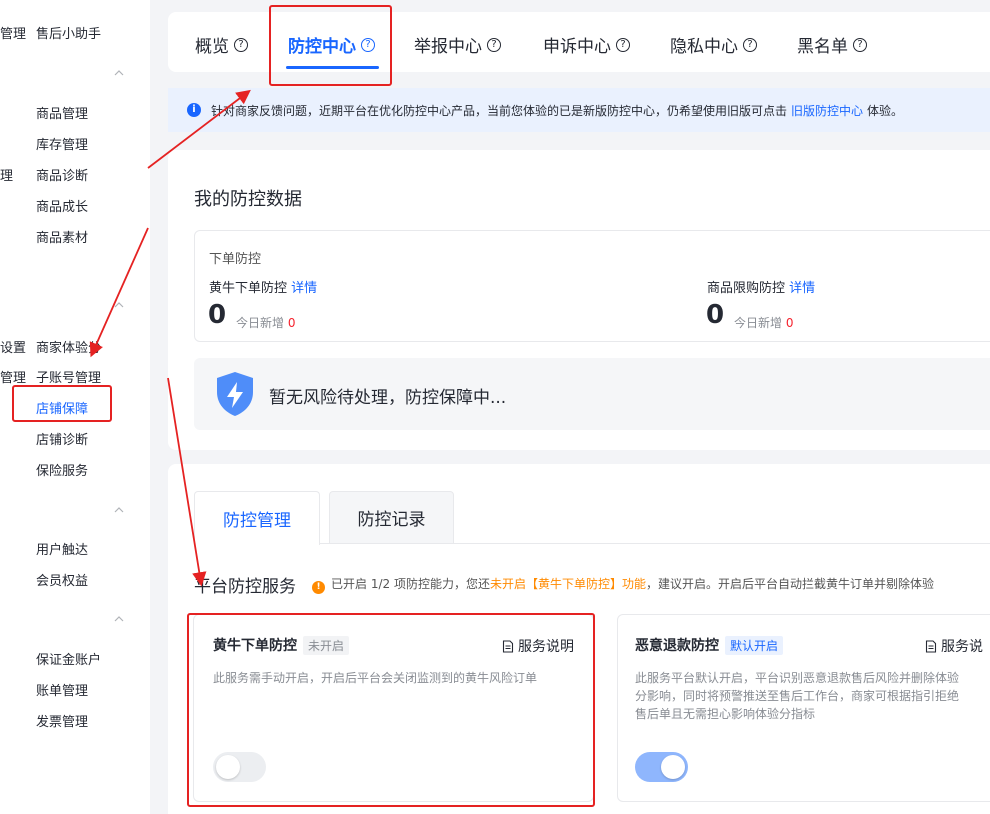 This screenshot has height=814, width=990. I want to click on purchase-limit-label: 商品限购防控 详情, so click(761, 286).